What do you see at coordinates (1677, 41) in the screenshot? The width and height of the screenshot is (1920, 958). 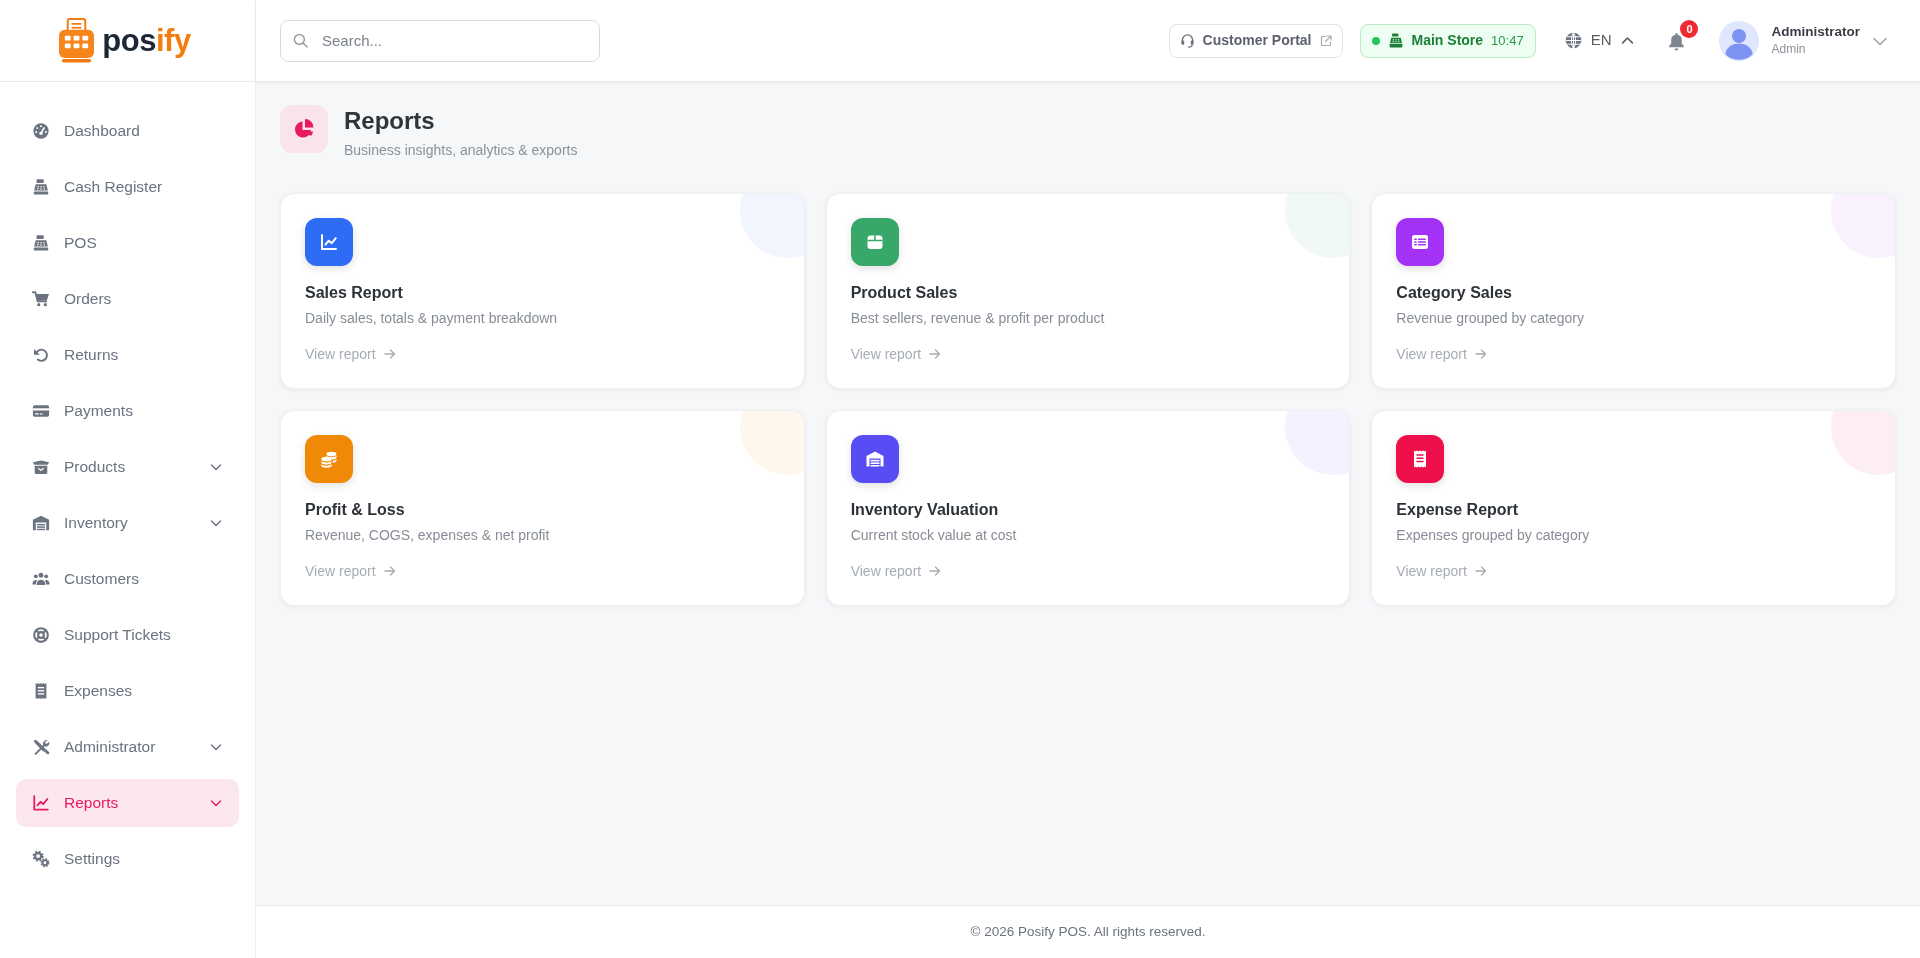 I see `bell-icon` at bounding box center [1677, 41].